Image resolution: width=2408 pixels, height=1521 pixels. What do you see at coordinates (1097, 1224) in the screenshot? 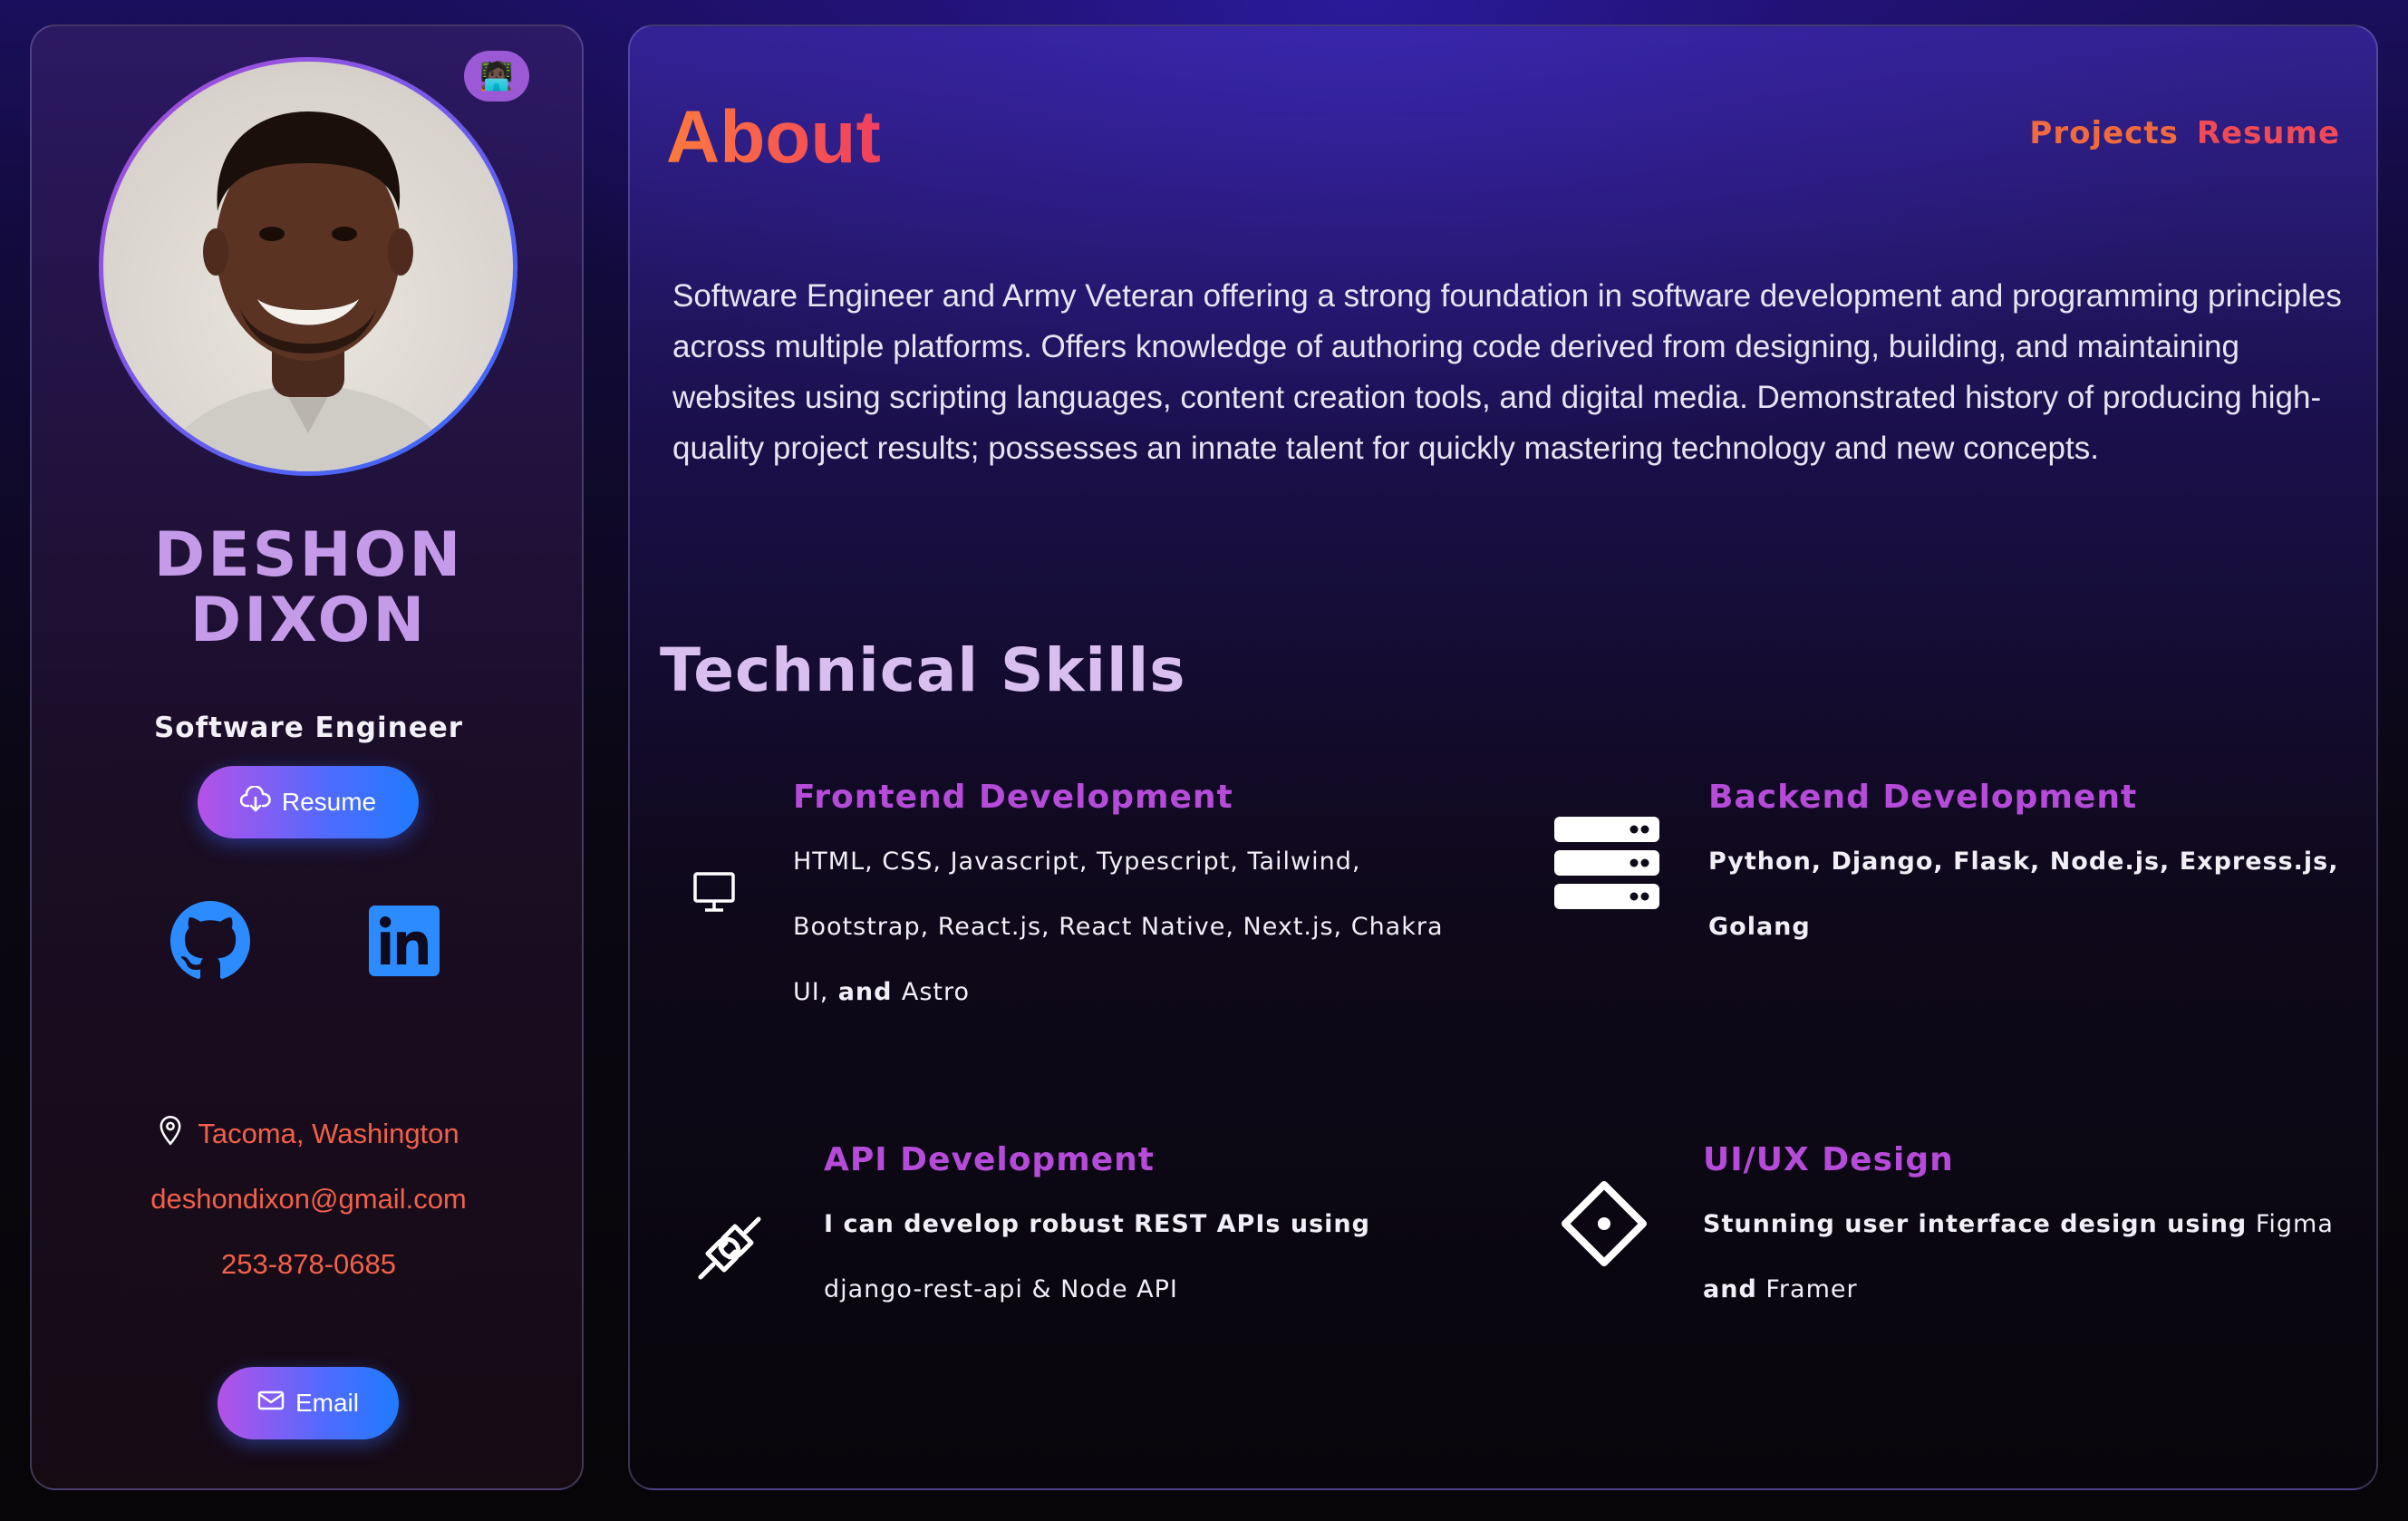
I see `api-text-a: I can develop robust REST APIs using` at bounding box center [1097, 1224].